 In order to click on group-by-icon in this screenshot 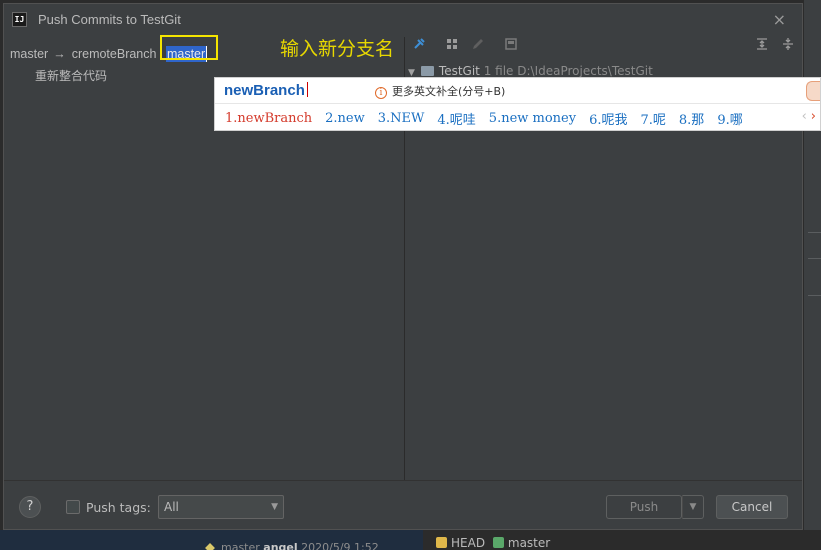, I will do `click(453, 44)`.